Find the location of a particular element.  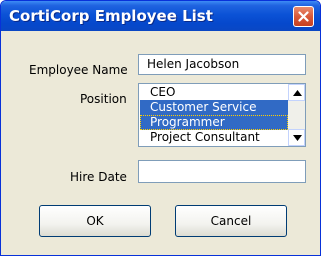

position-option-customer-service: Customer Service is located at coordinates (214, 107).